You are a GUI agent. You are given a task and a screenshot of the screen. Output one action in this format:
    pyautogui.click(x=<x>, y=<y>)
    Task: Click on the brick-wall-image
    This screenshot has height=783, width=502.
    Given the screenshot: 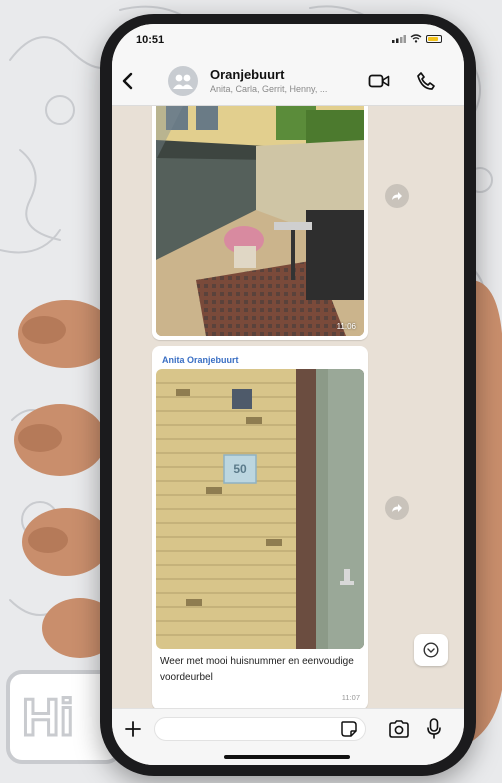 What is the action you would take?
    pyautogui.click(x=260, y=509)
    